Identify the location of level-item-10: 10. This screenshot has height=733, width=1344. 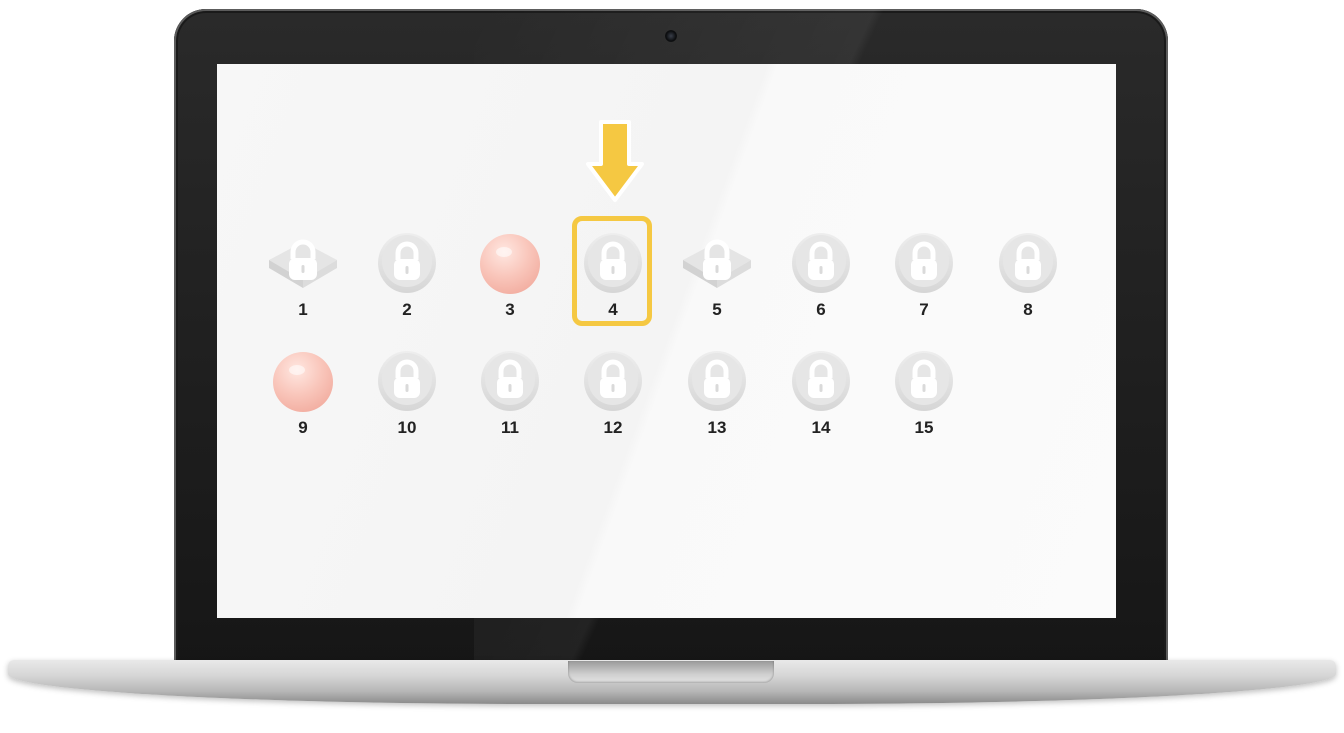
(407, 390).